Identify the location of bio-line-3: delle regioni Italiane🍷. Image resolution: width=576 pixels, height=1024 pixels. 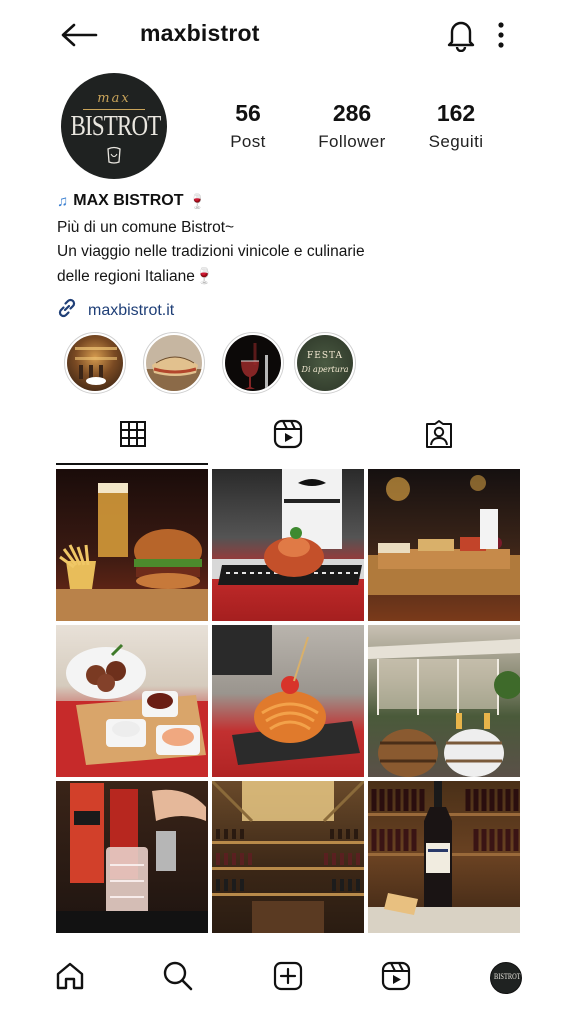
(136, 276).